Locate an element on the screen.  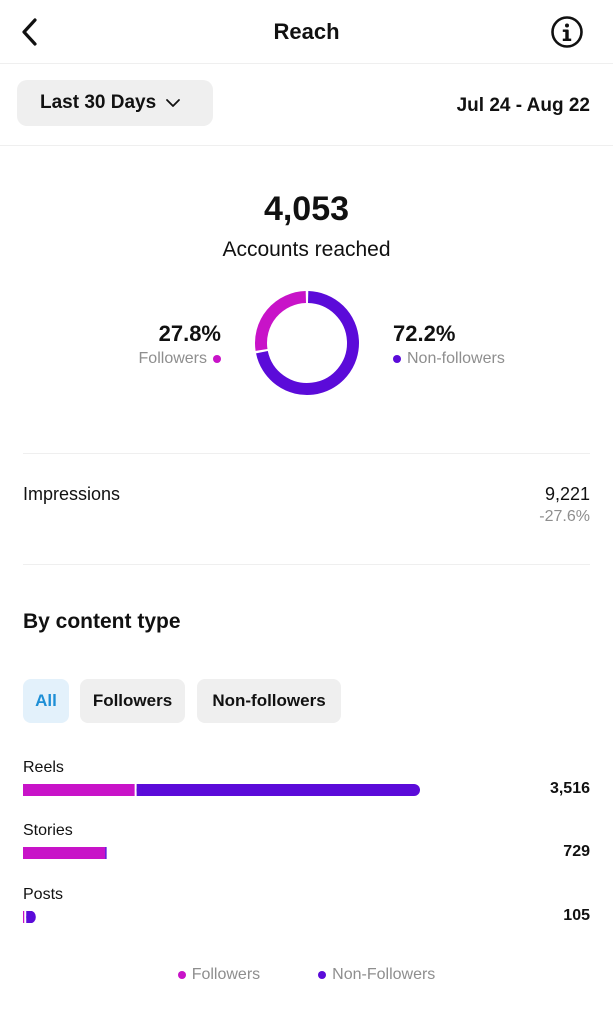
content-row-label-posts: Posts is located at coordinates (43, 894).